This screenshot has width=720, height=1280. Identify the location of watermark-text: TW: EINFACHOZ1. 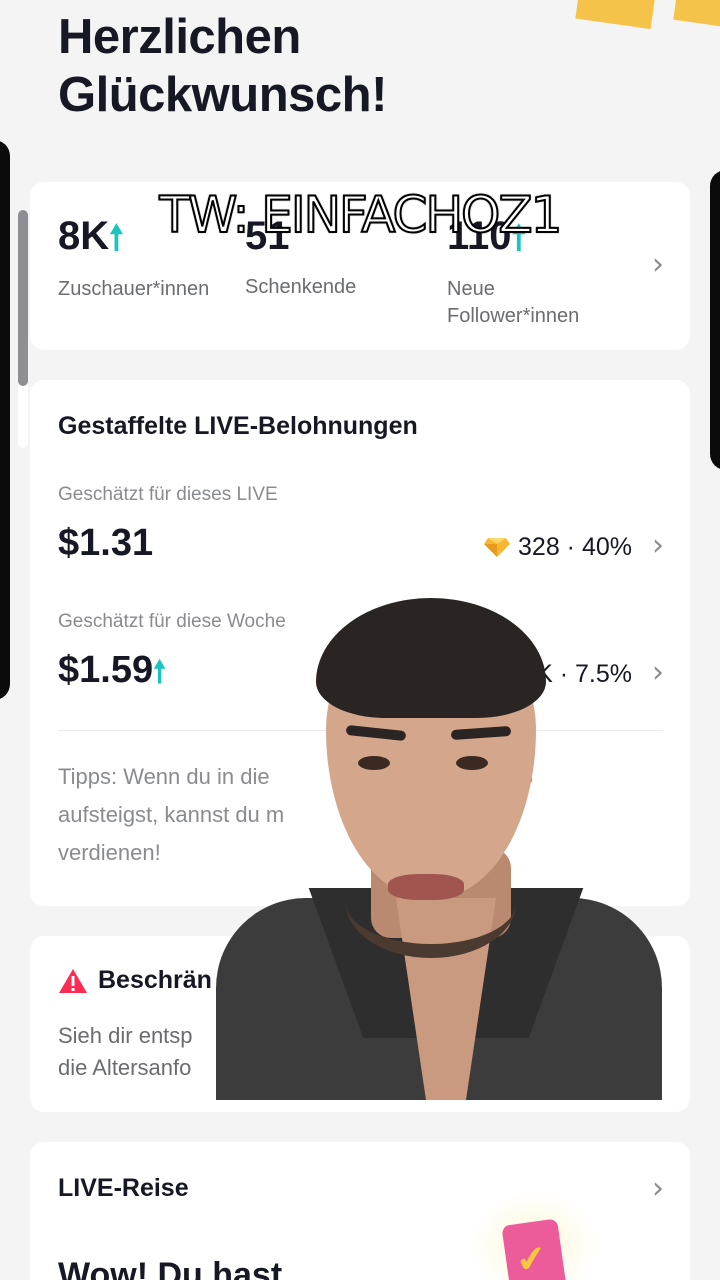
(361, 215).